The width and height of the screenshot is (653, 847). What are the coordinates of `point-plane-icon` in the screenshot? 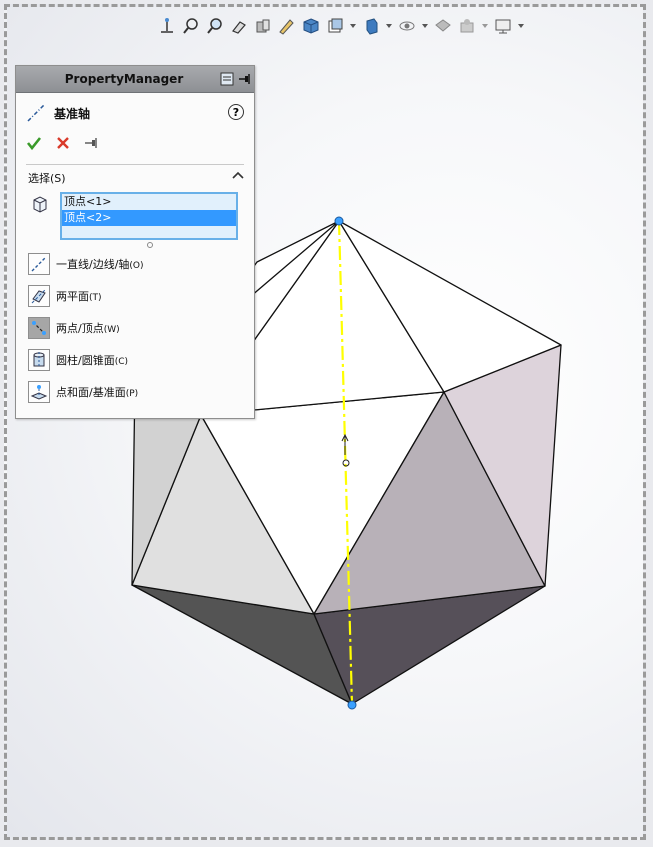 It's located at (39, 392).